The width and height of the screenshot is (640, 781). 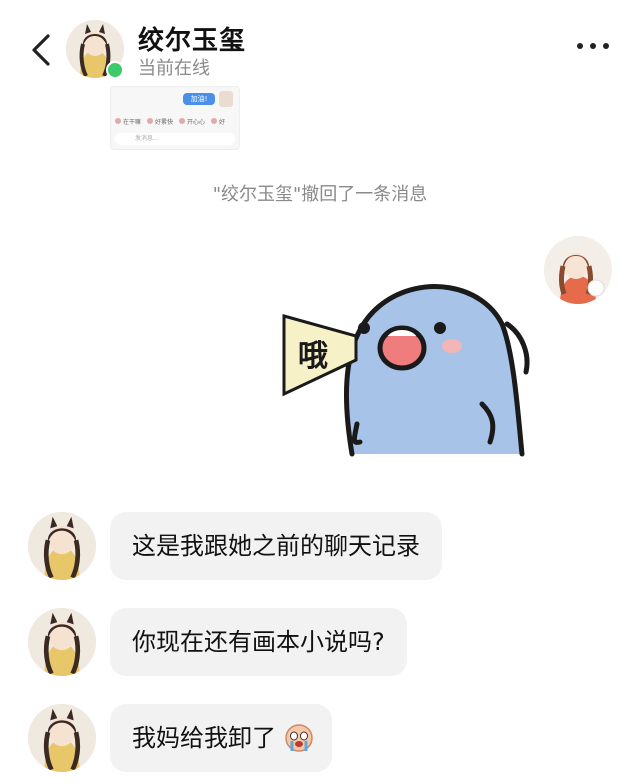 What do you see at coordinates (199, 99) in the screenshot?
I see `preview-bubble: 加油!` at bounding box center [199, 99].